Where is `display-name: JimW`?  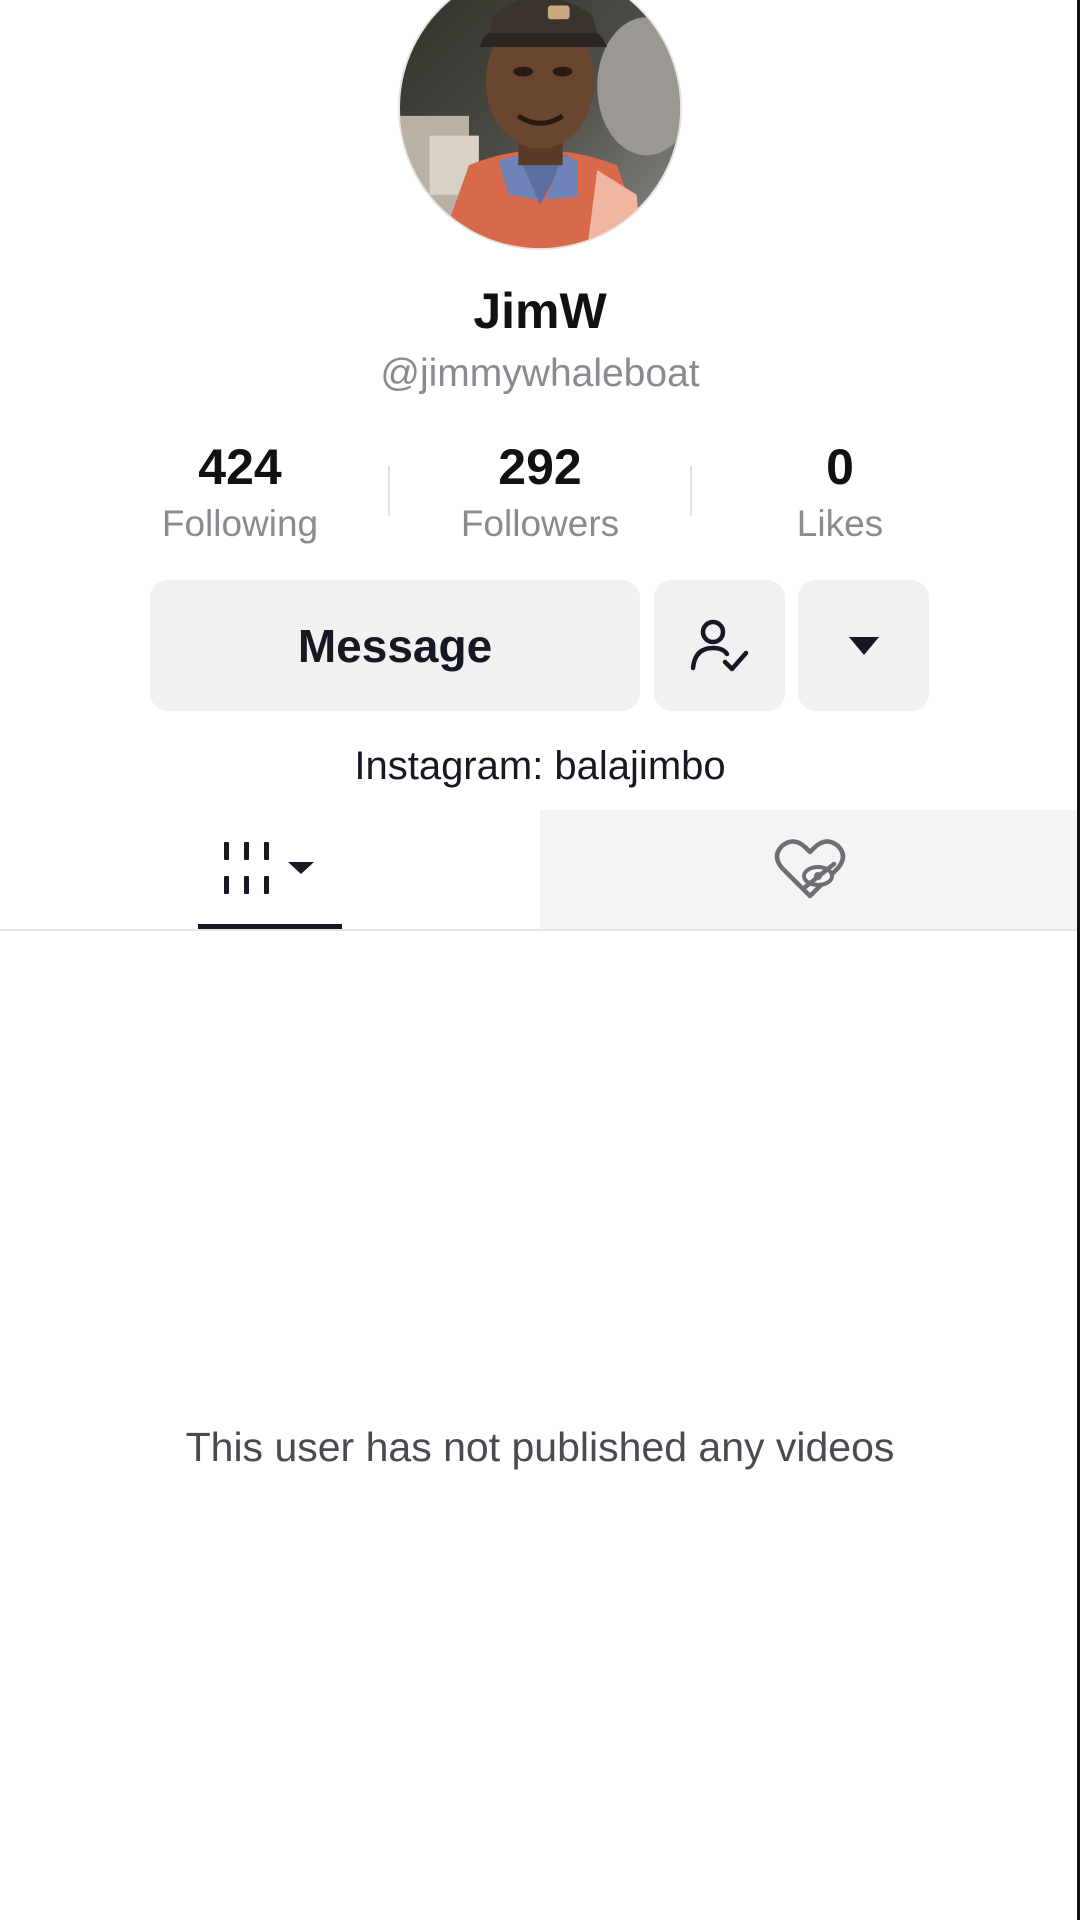 display-name: JimW is located at coordinates (540, 311).